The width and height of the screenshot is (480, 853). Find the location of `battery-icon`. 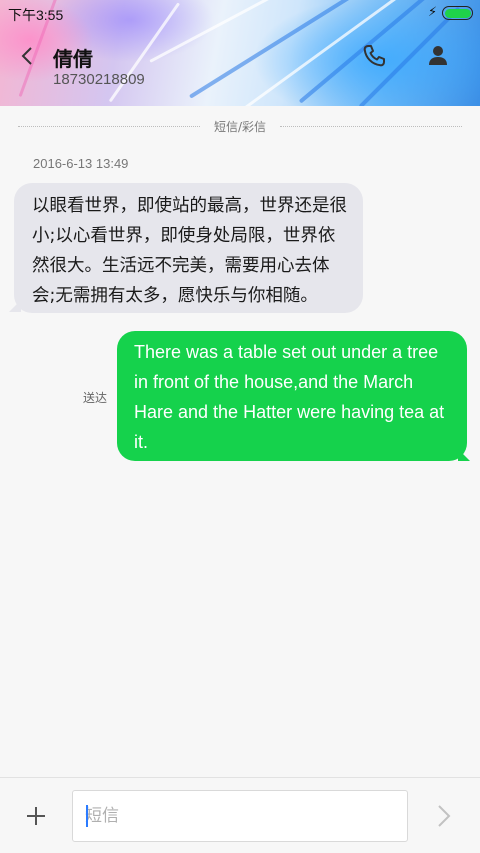

battery-icon is located at coordinates (457, 13).